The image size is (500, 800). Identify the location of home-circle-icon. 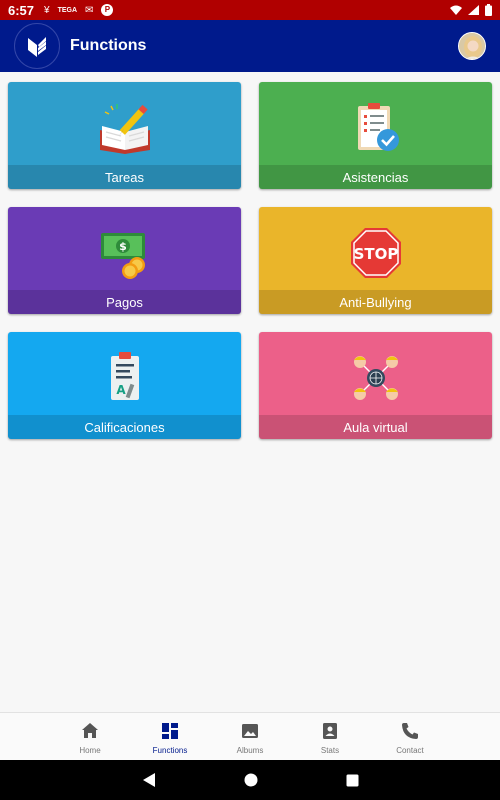
(251, 780).